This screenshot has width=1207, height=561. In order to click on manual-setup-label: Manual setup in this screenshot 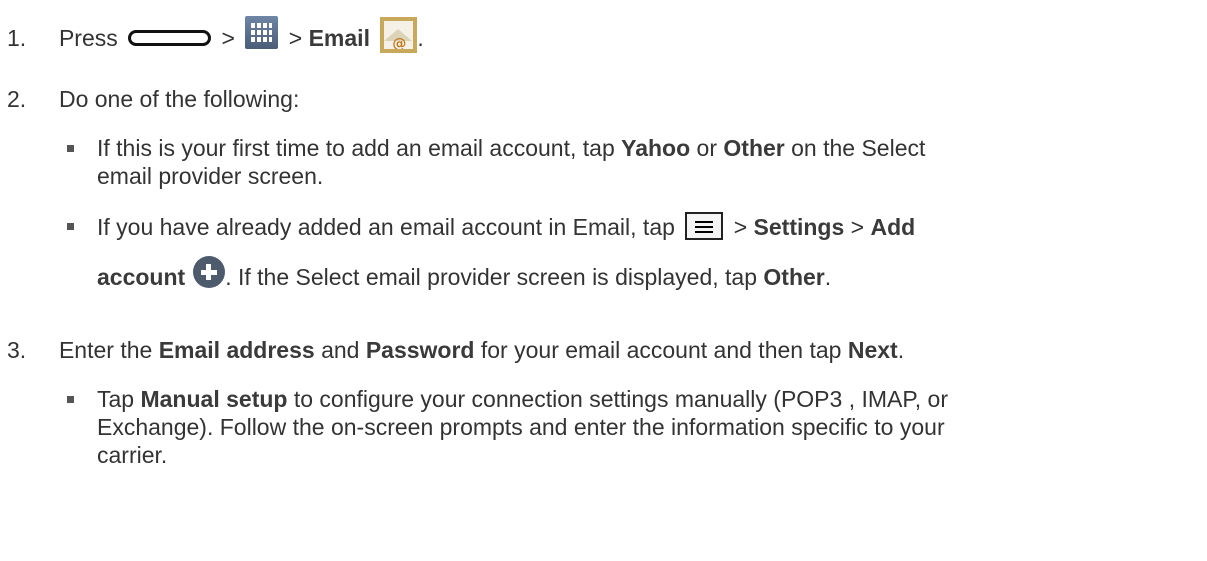, I will do `click(214, 399)`.